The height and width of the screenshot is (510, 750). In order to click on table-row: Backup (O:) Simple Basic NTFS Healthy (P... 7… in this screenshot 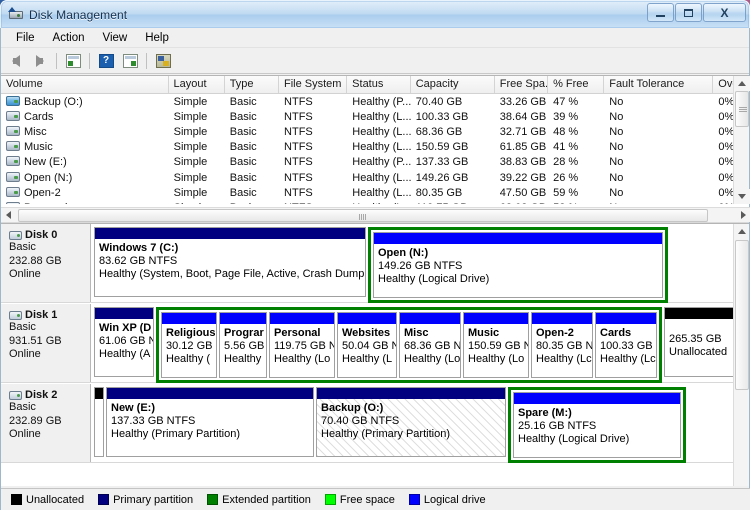, I will do `click(375, 101)`.